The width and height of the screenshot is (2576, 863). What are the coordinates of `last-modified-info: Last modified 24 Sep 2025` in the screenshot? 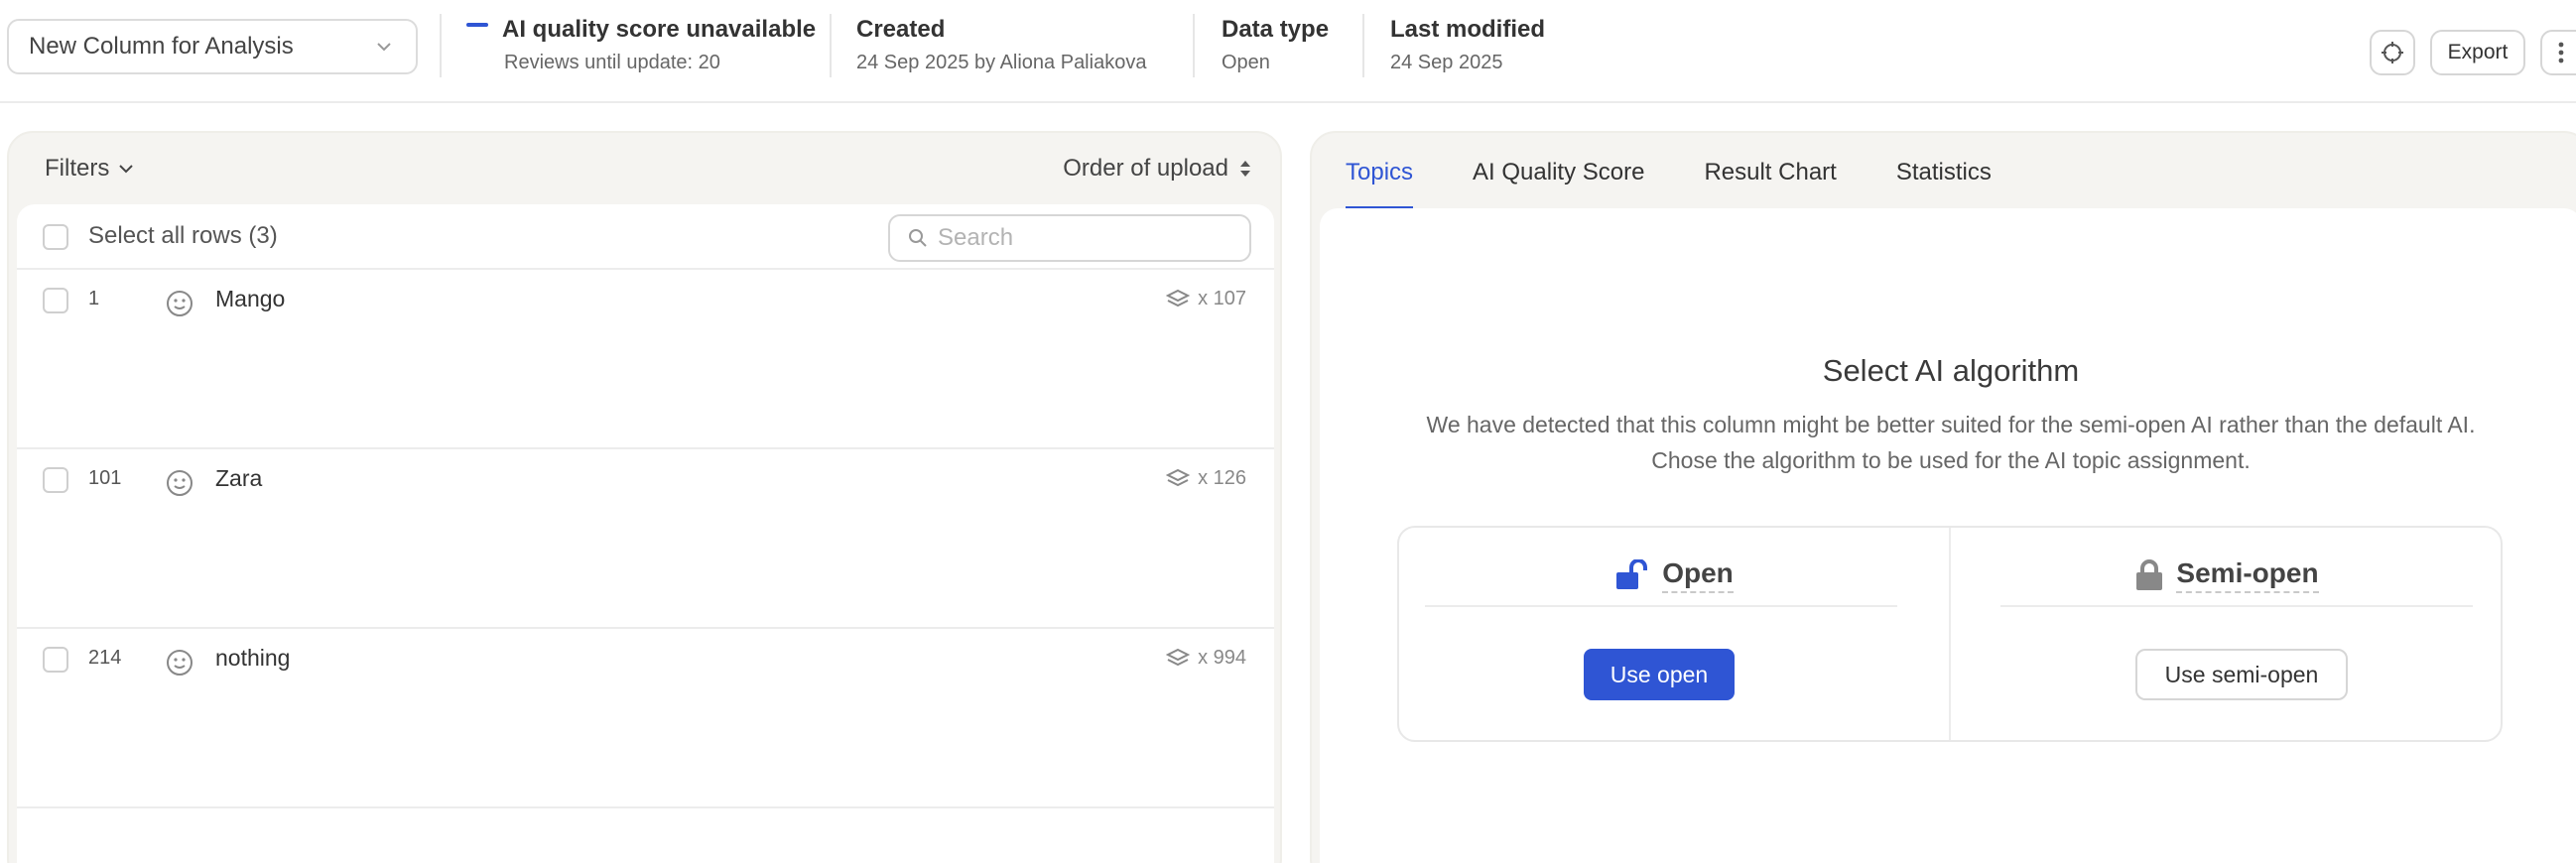 It's located at (1468, 46).